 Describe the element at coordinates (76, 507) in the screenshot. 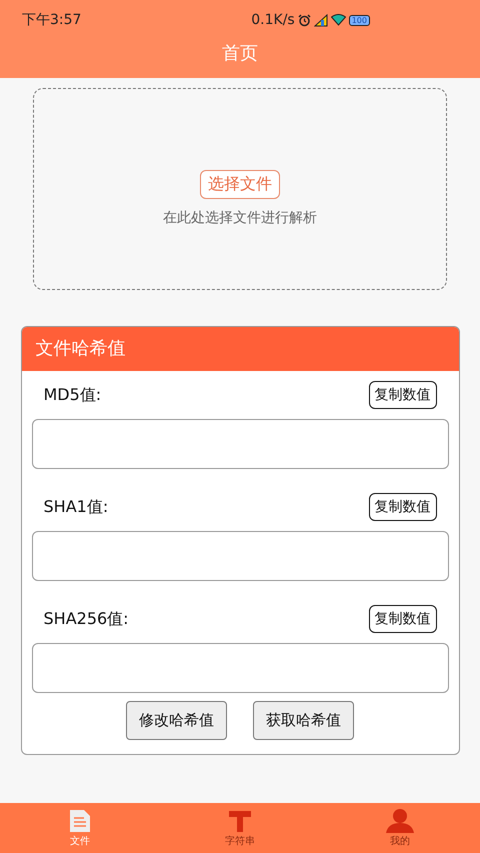

I see `hash-label: SHA1值:` at that location.